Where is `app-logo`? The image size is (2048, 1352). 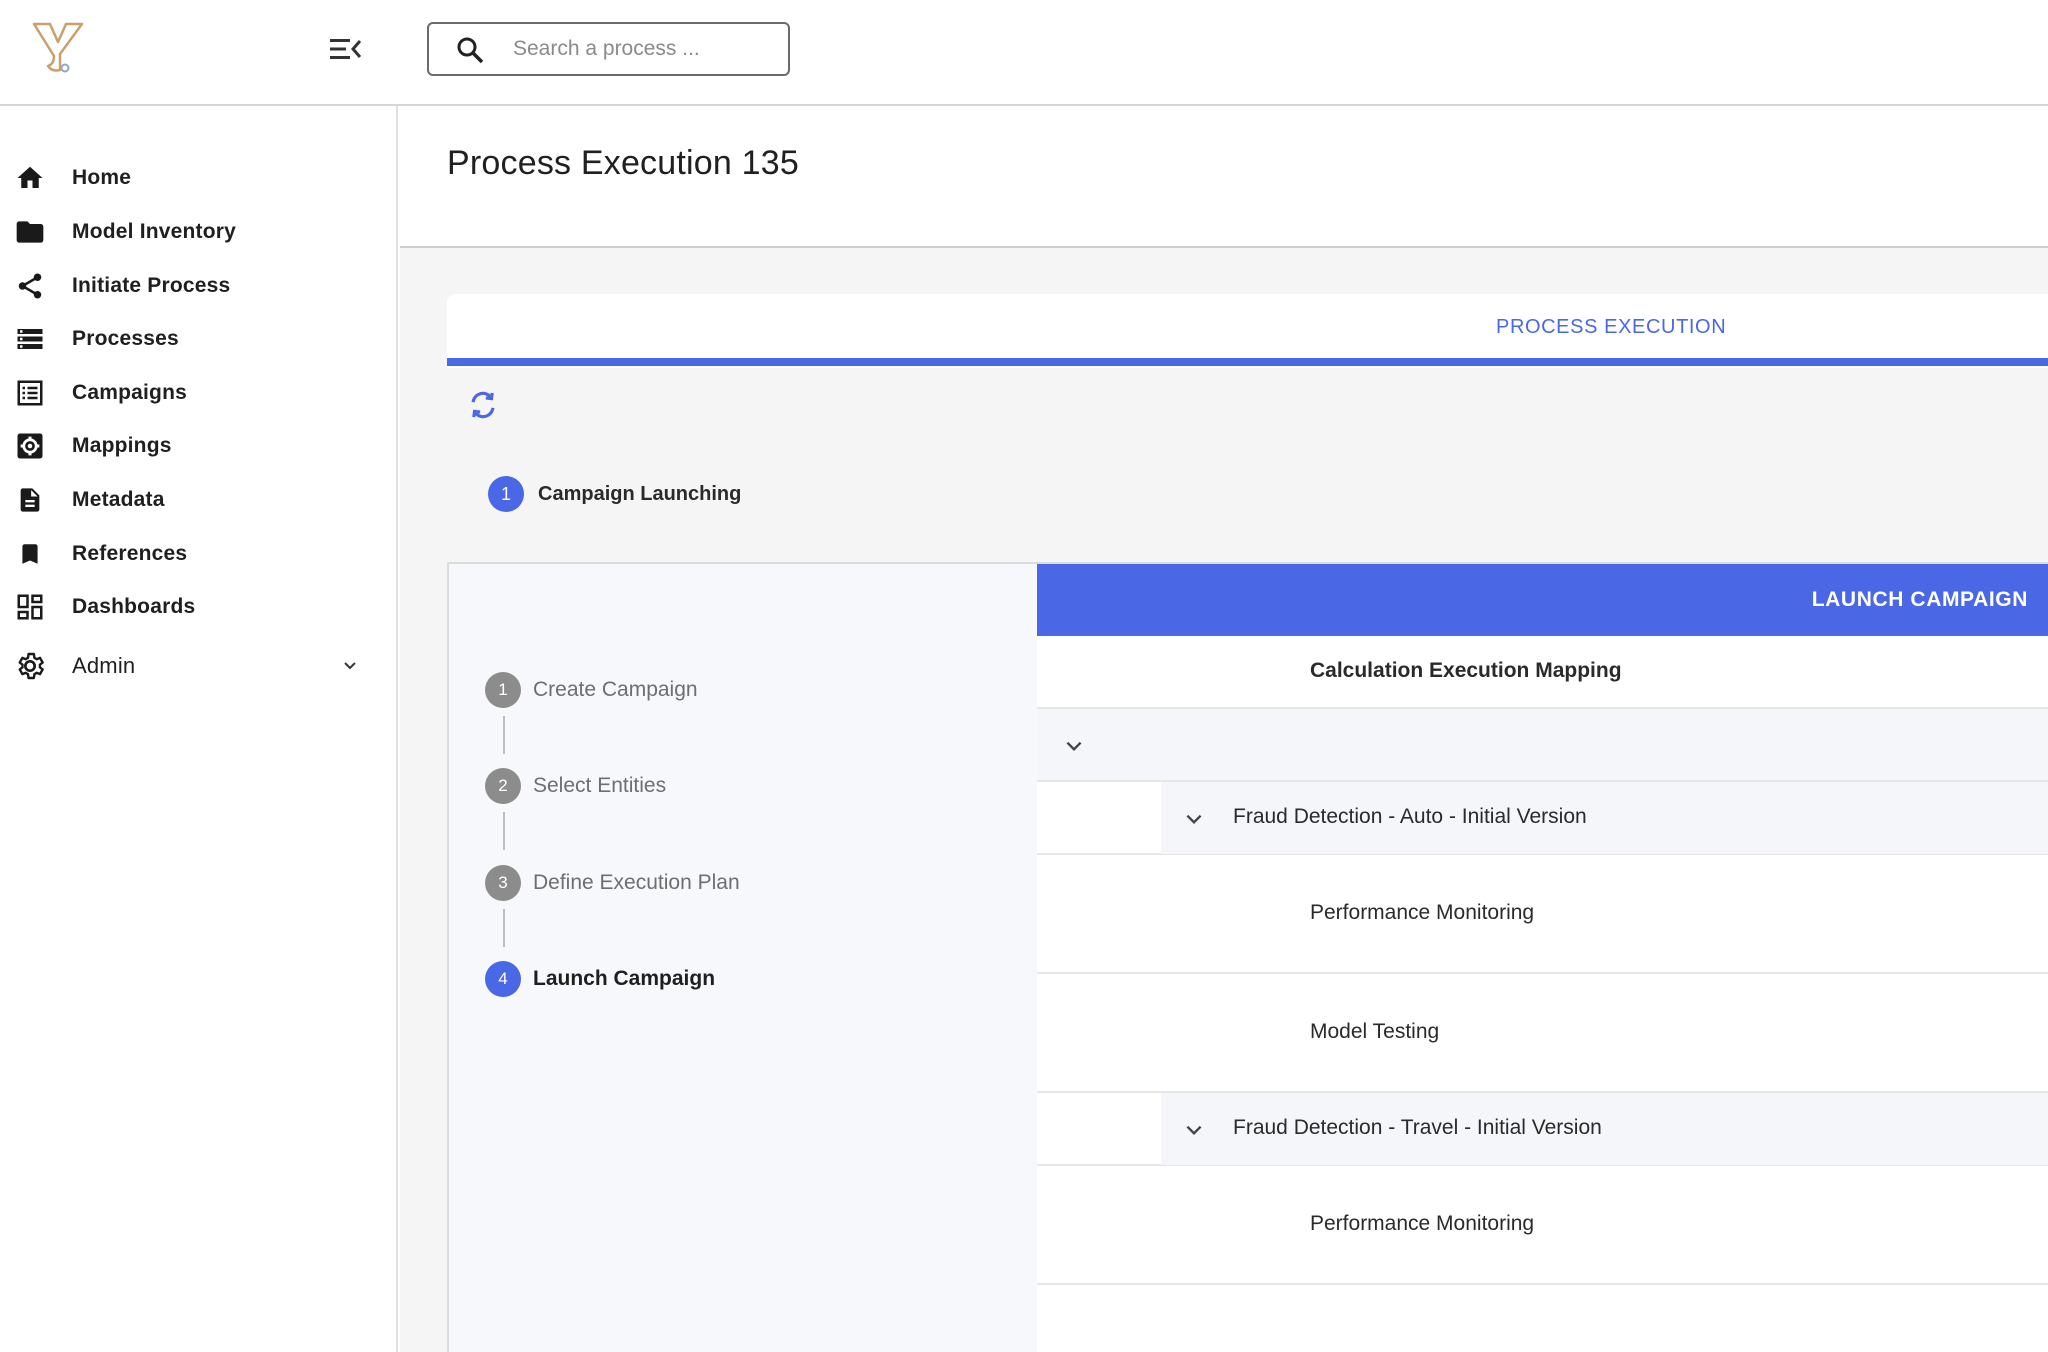 app-logo is located at coordinates (58, 48).